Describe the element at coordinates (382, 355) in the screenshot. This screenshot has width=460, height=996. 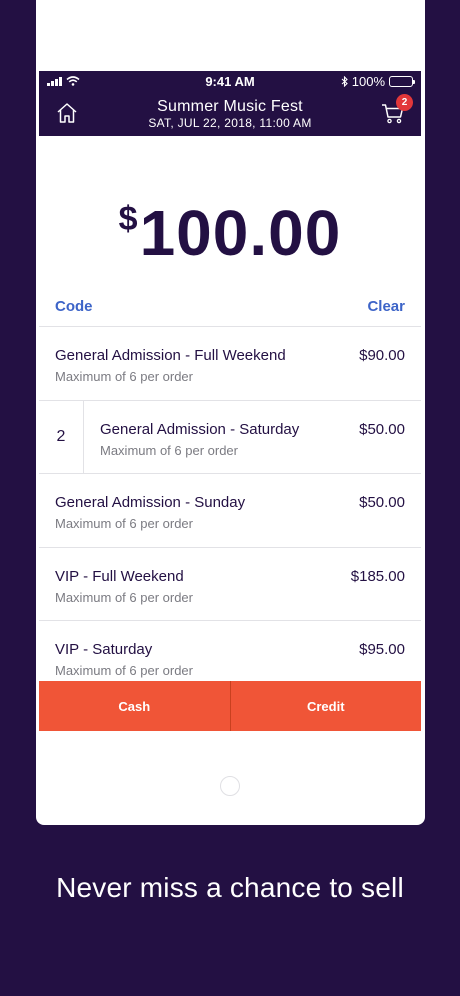
I see `ticket-price: $90.00` at that location.